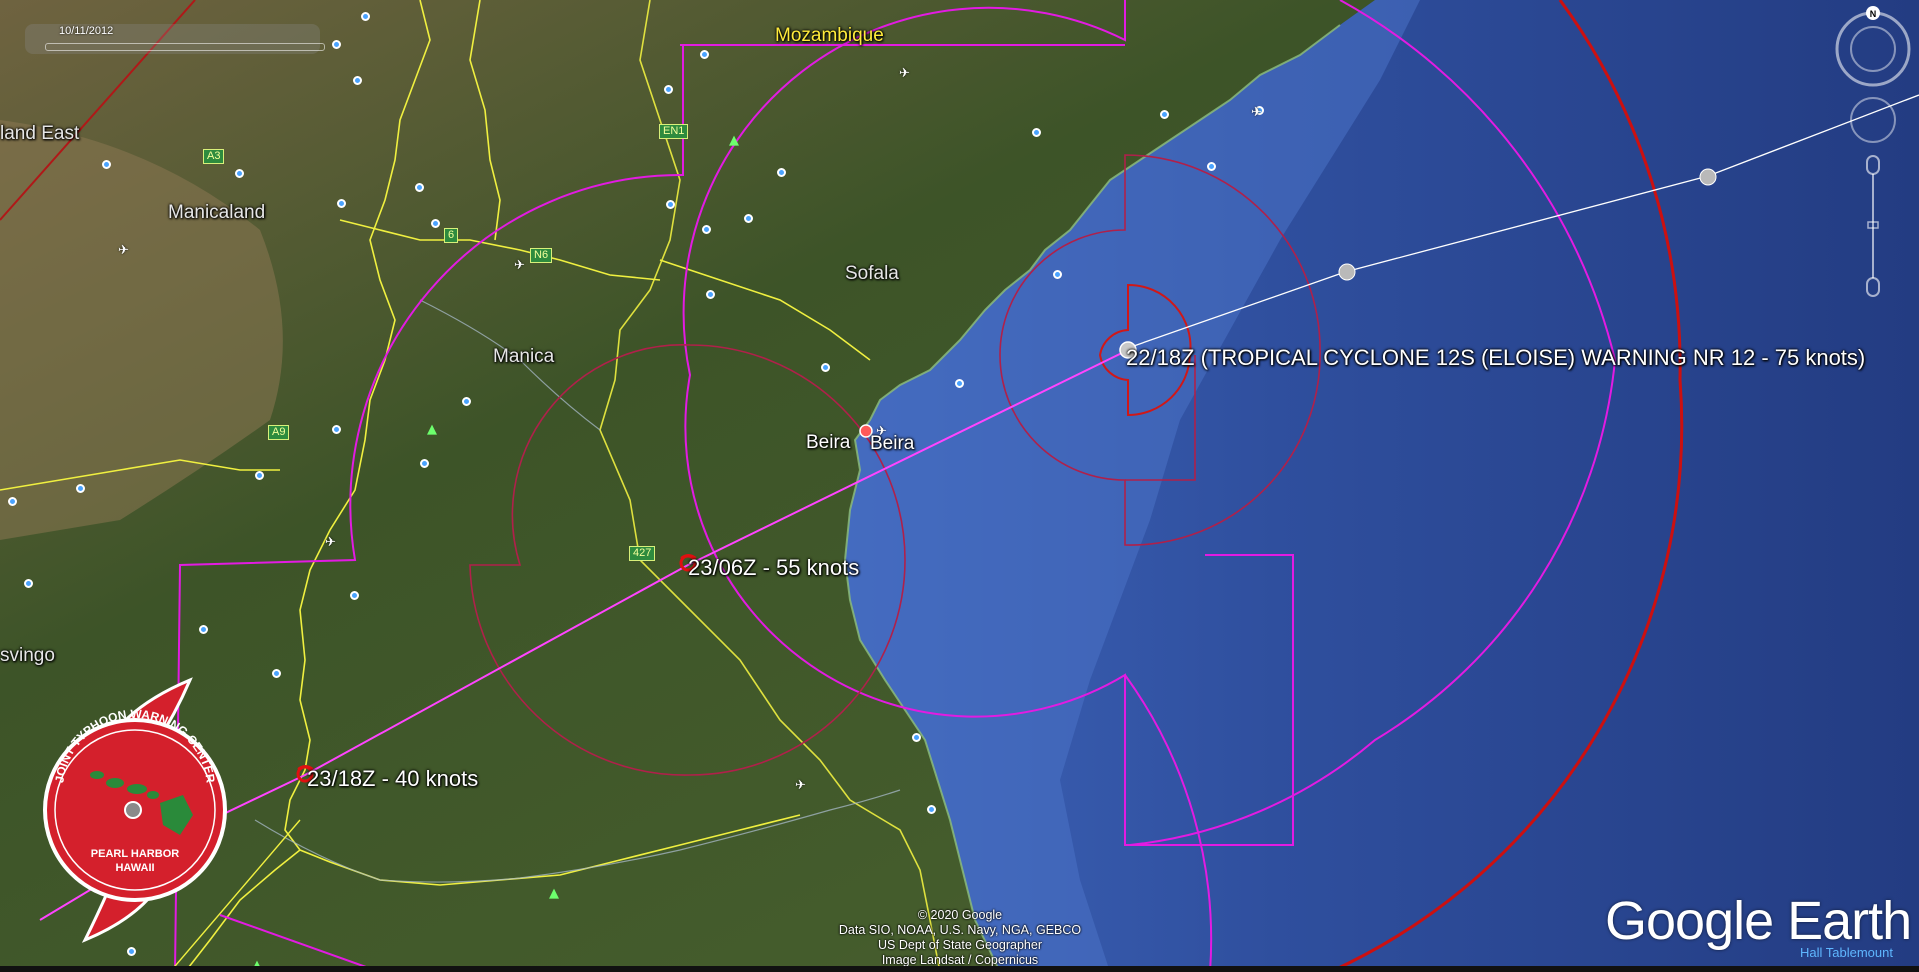  Describe the element at coordinates (960, 915) in the screenshot. I see `attribution-line: © 2020 Google` at that location.